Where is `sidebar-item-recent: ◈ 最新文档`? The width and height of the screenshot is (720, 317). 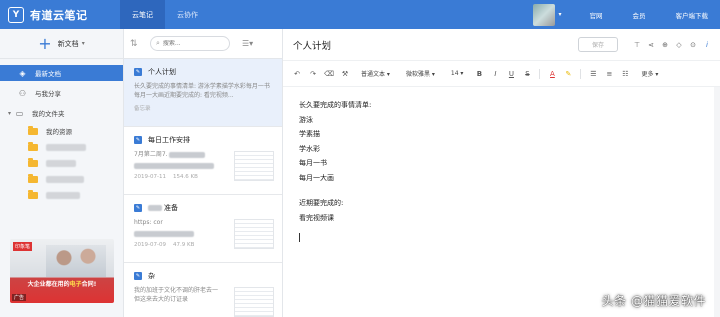
sidebar-item-recent: ◈ 最新文档 is located at coordinates (61, 73).